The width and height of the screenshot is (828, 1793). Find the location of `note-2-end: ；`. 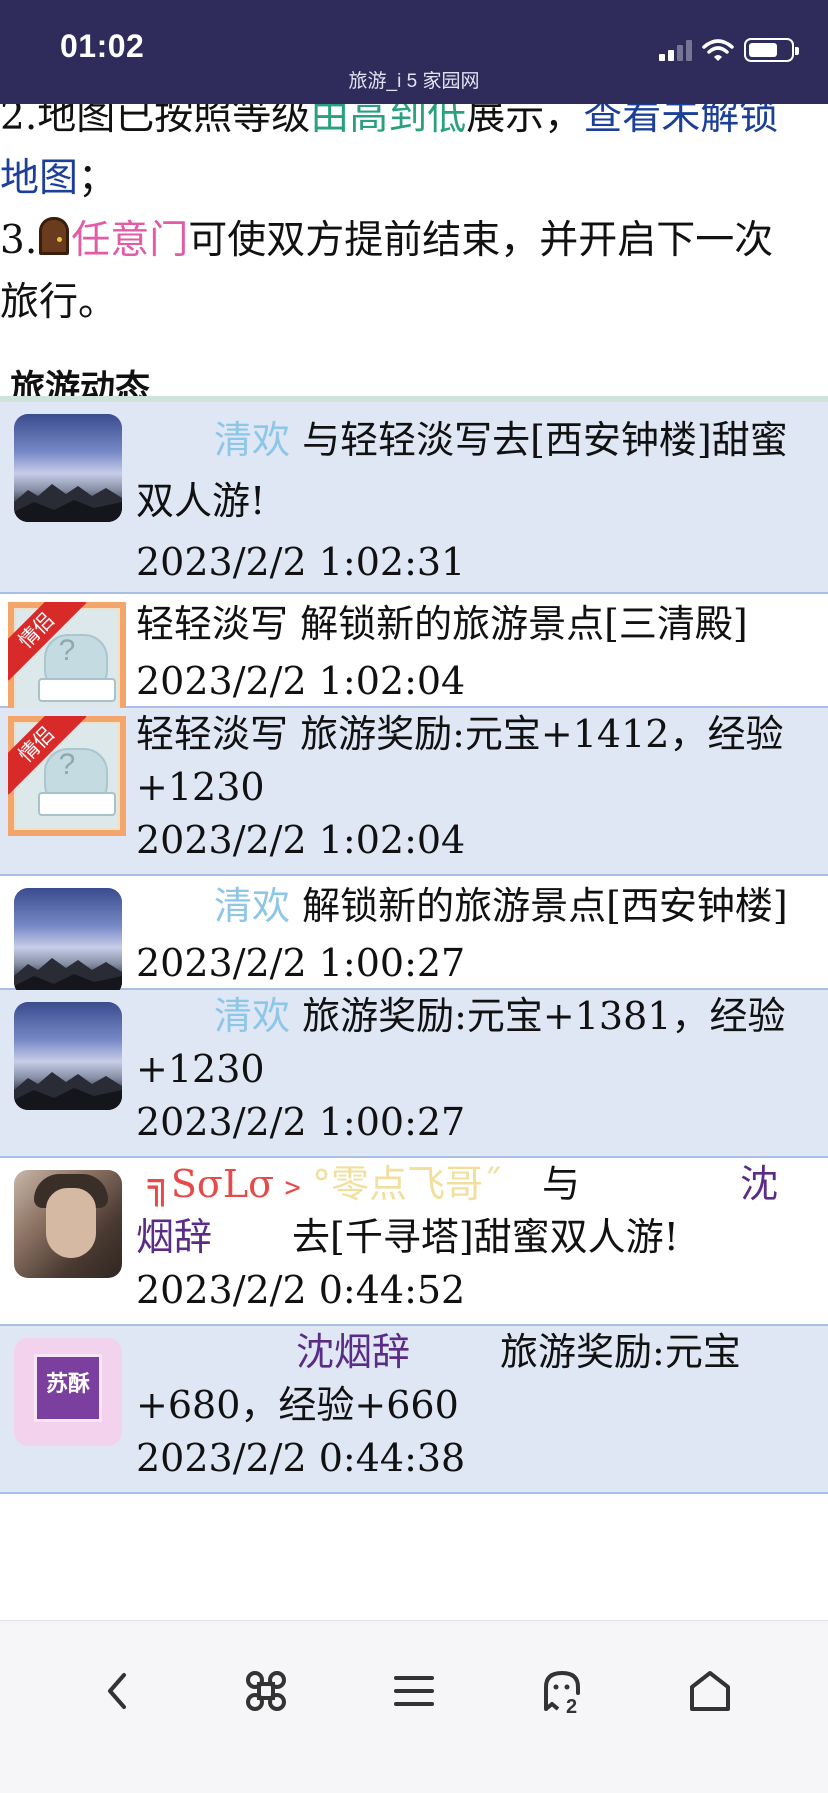

note-2-end: ； is located at coordinates (98, 178).